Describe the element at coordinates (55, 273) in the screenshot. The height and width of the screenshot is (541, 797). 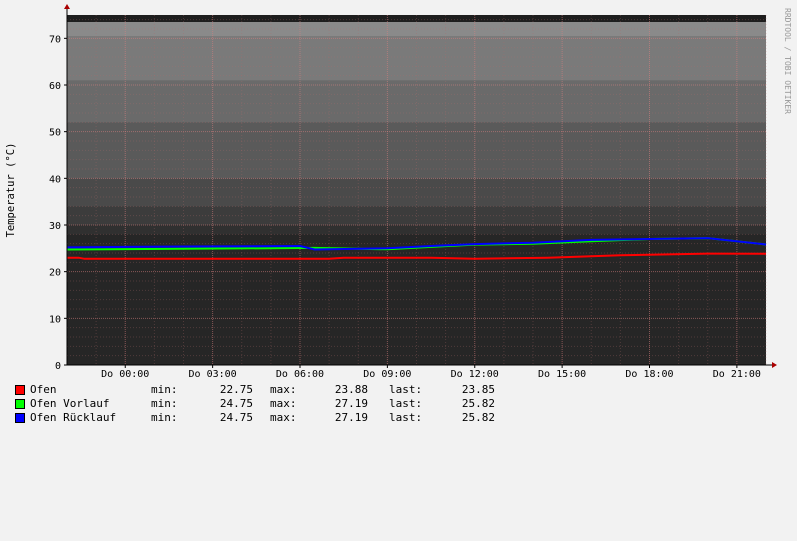
I see `y-tick-label: 20` at that location.